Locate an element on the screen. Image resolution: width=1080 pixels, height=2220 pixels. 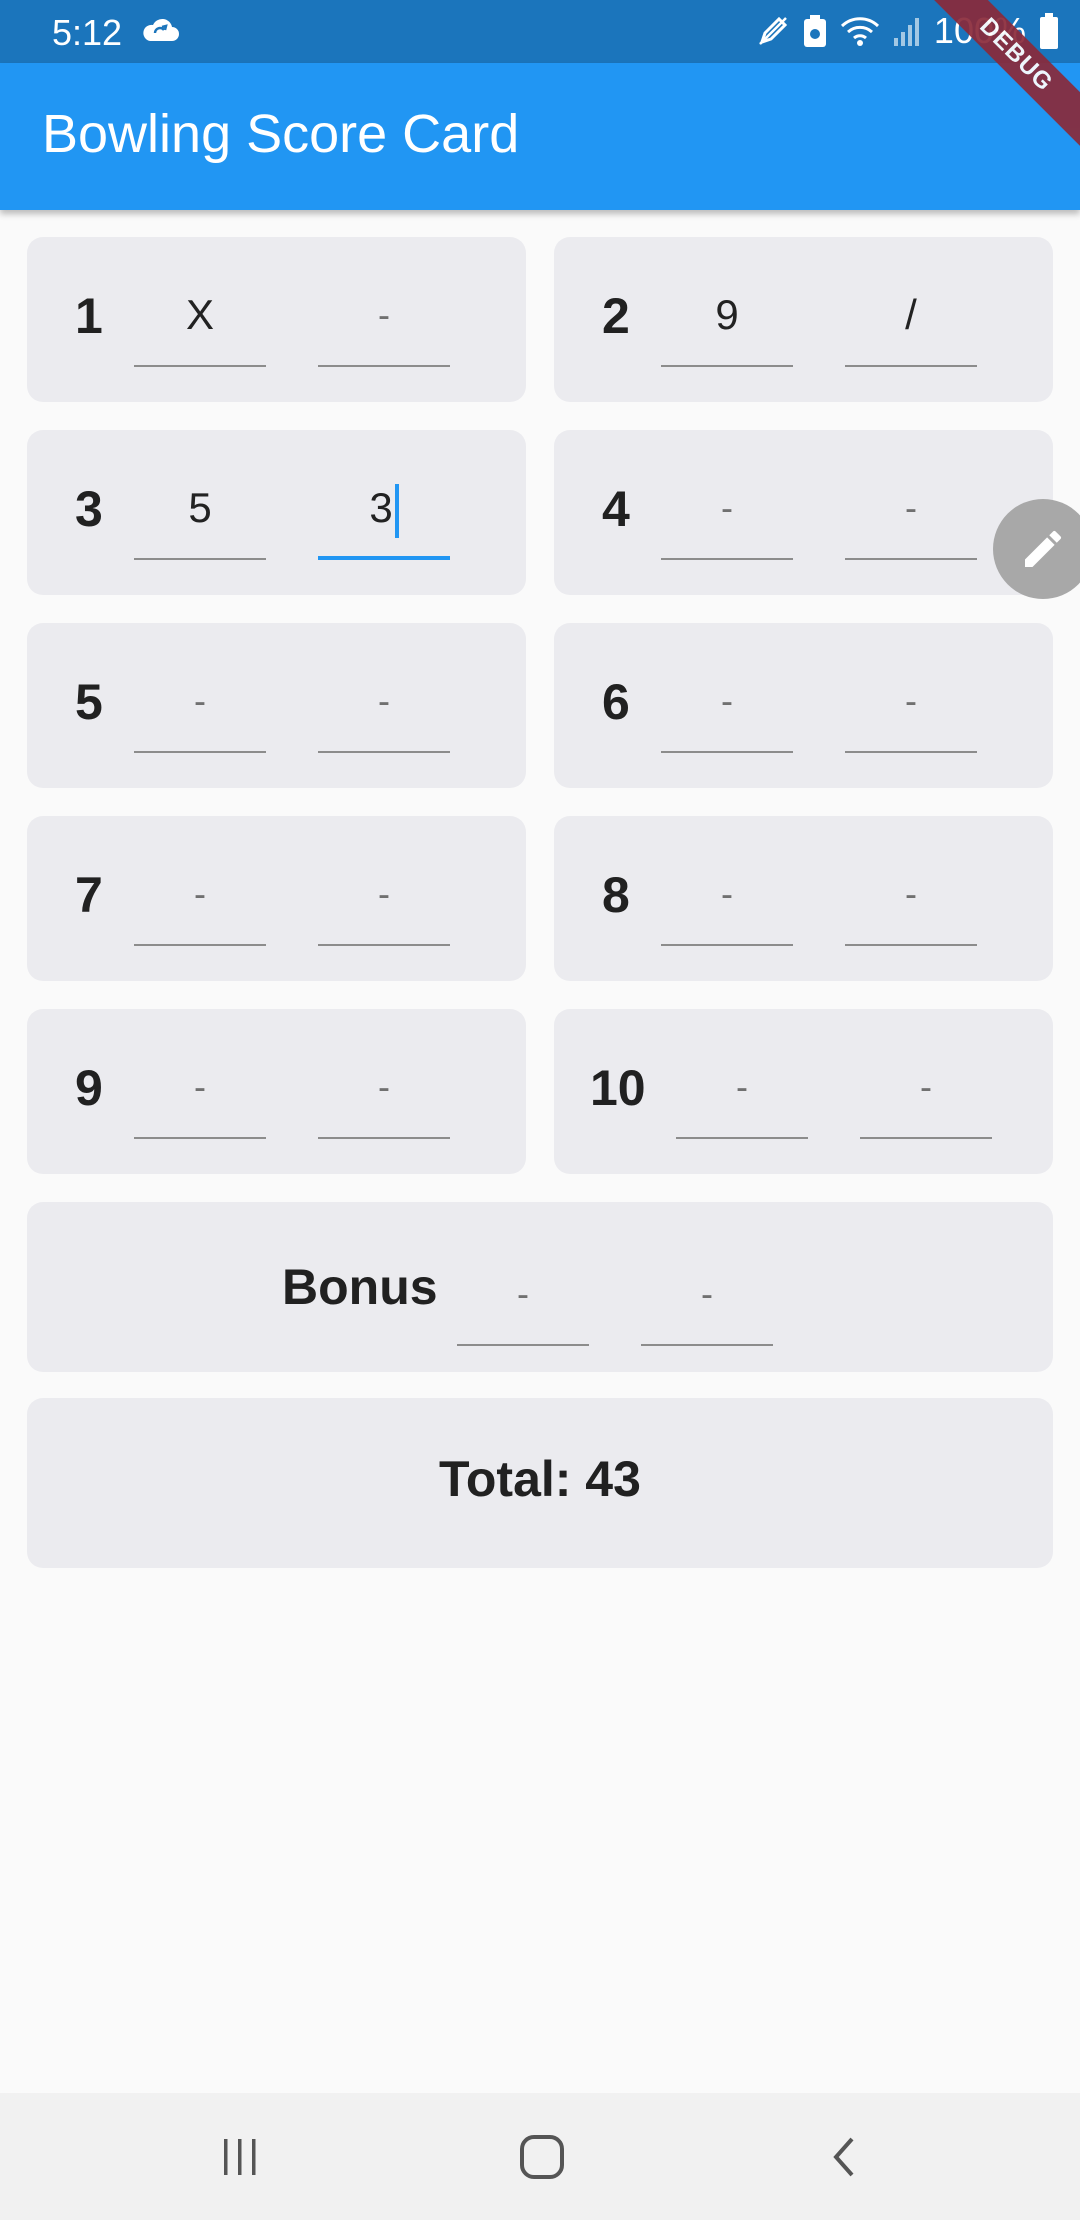
frame-number: 1 is located at coordinates (89, 316).